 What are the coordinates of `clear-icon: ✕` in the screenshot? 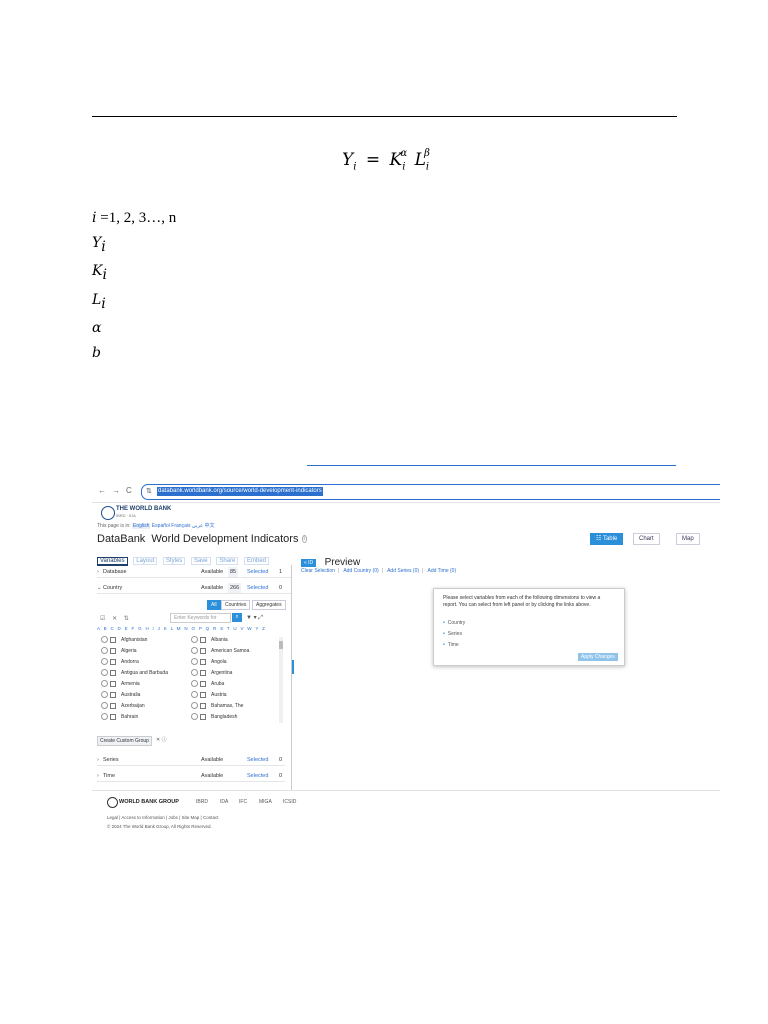 It's located at (114, 619).